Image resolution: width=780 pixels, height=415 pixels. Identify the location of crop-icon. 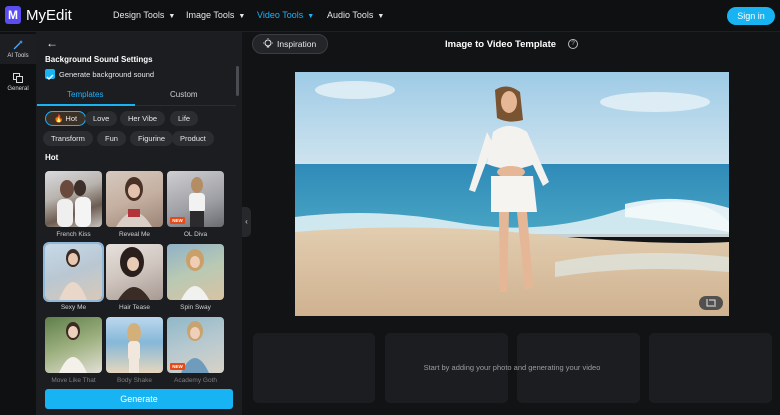
(711, 303).